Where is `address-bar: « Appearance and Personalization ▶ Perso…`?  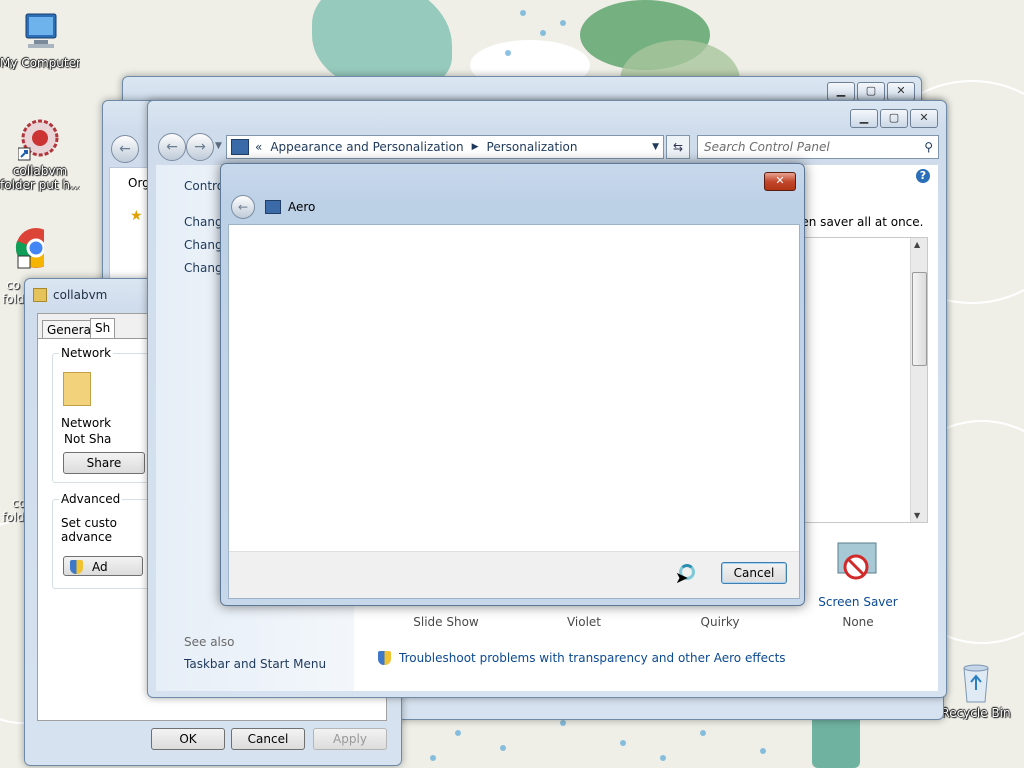 address-bar: « Appearance and Personalization ▶ Perso… is located at coordinates (445, 147).